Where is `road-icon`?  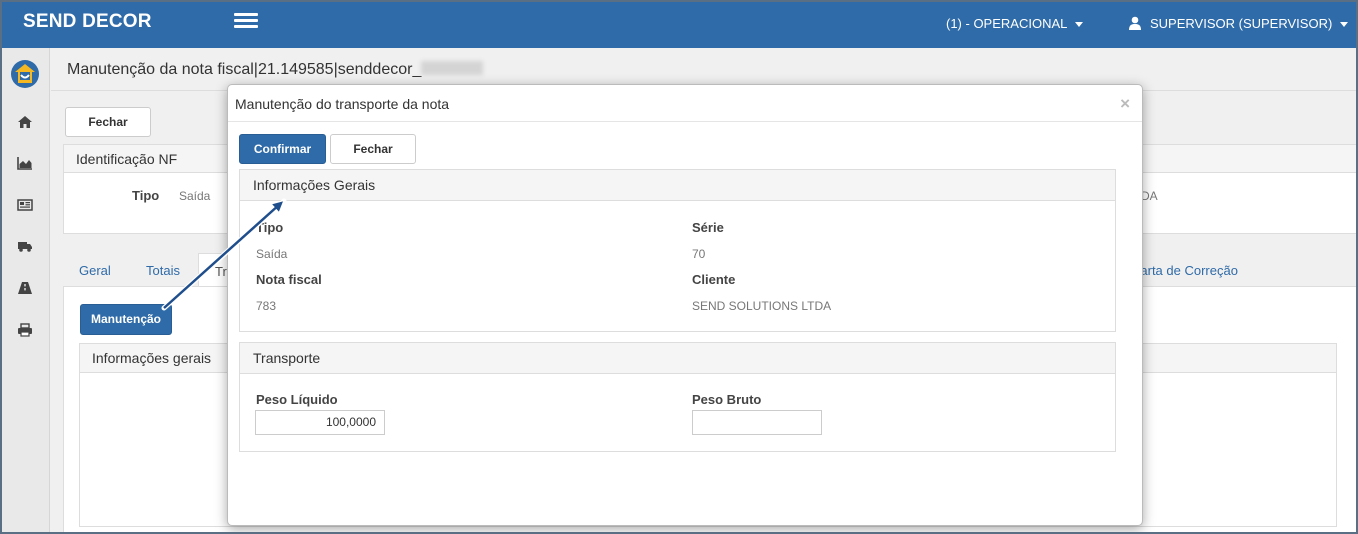 road-icon is located at coordinates (25, 288).